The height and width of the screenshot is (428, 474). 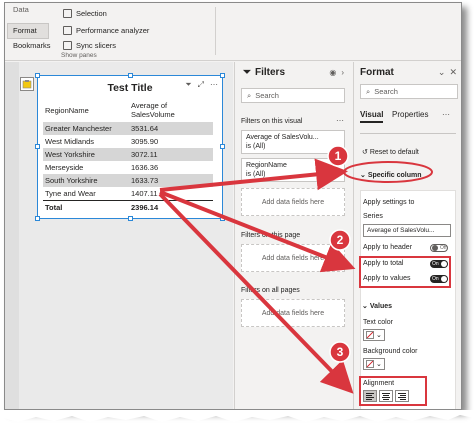 What do you see at coordinates (271, 235) in the screenshot?
I see `filters-section-page: Filters on this page` at bounding box center [271, 235].